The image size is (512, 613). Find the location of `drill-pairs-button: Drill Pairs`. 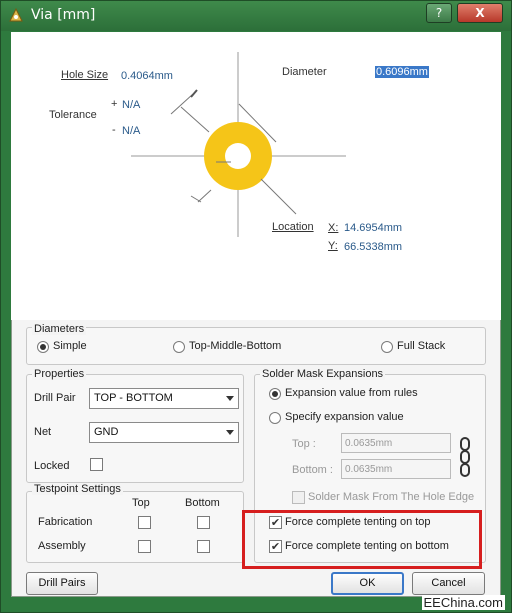

drill-pairs-button: Drill Pairs is located at coordinates (62, 583).